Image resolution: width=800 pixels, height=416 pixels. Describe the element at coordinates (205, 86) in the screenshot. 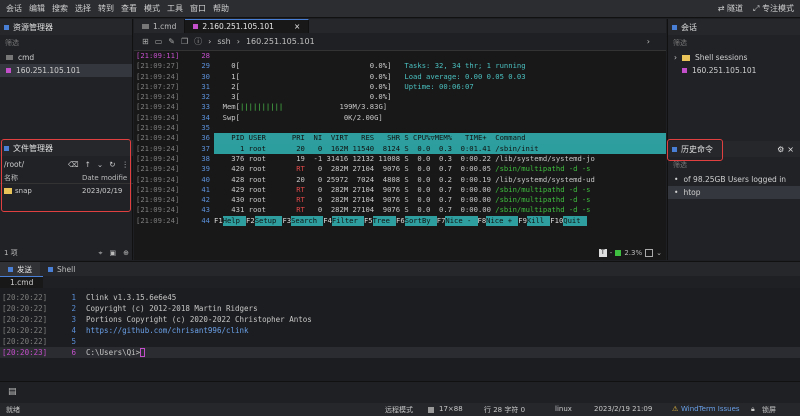

I see `line-number: 31` at that location.